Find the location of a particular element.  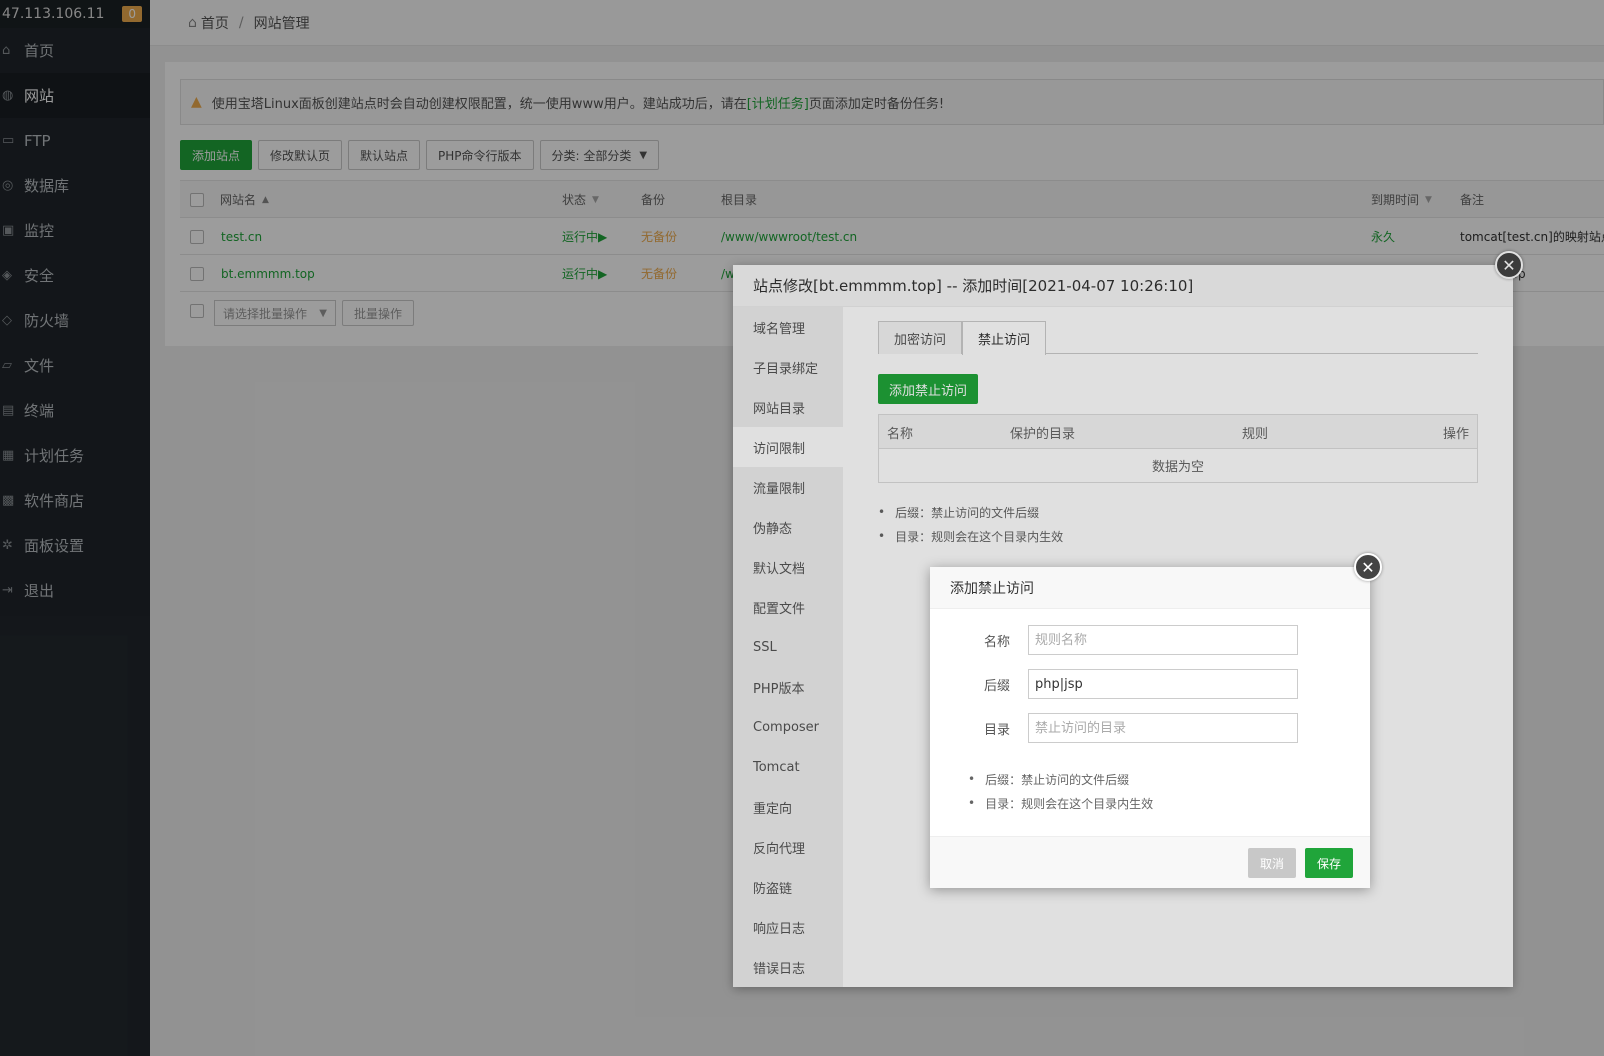

save-button: 保存 is located at coordinates (1329, 863).